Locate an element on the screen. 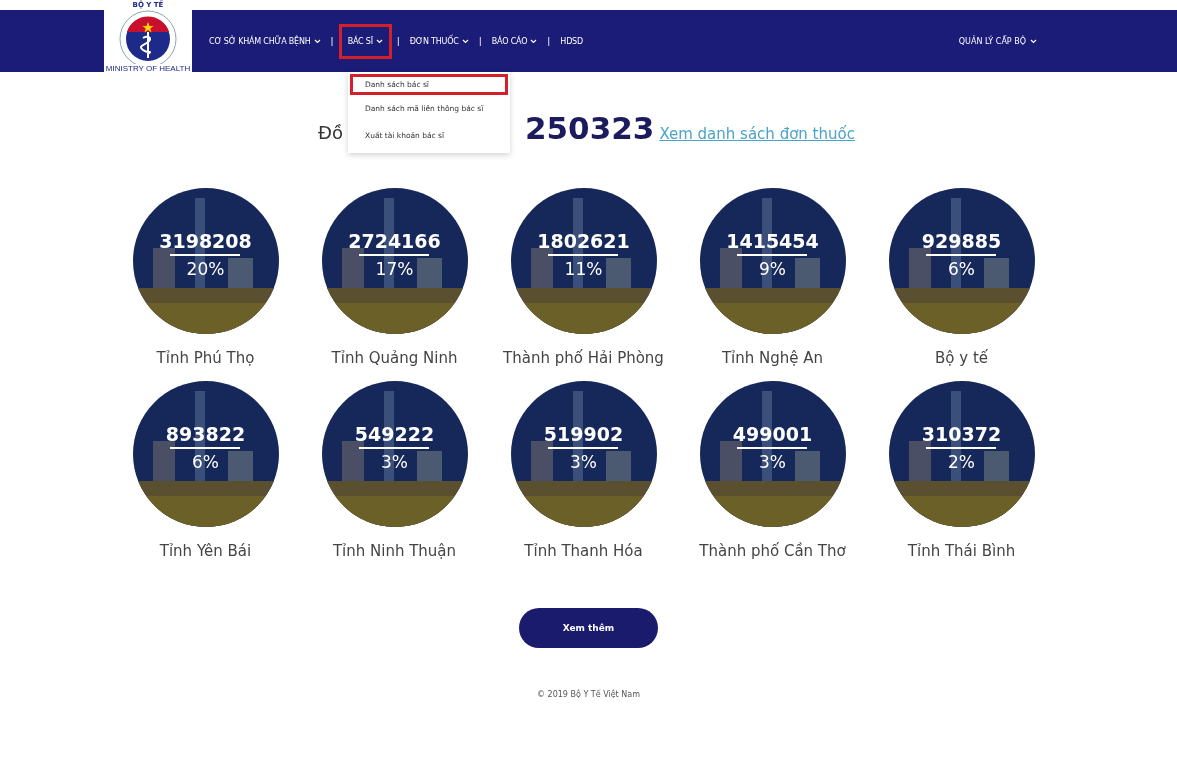  stat-percent: 17% is located at coordinates (394, 268).